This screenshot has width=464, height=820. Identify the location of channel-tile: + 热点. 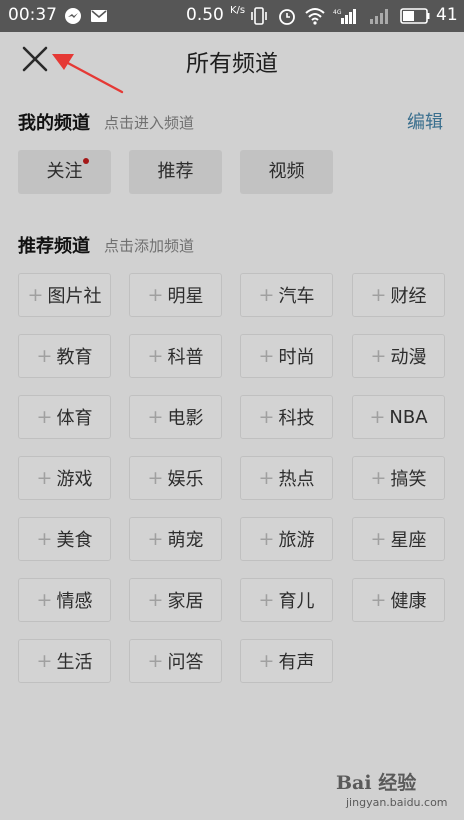
(286, 478).